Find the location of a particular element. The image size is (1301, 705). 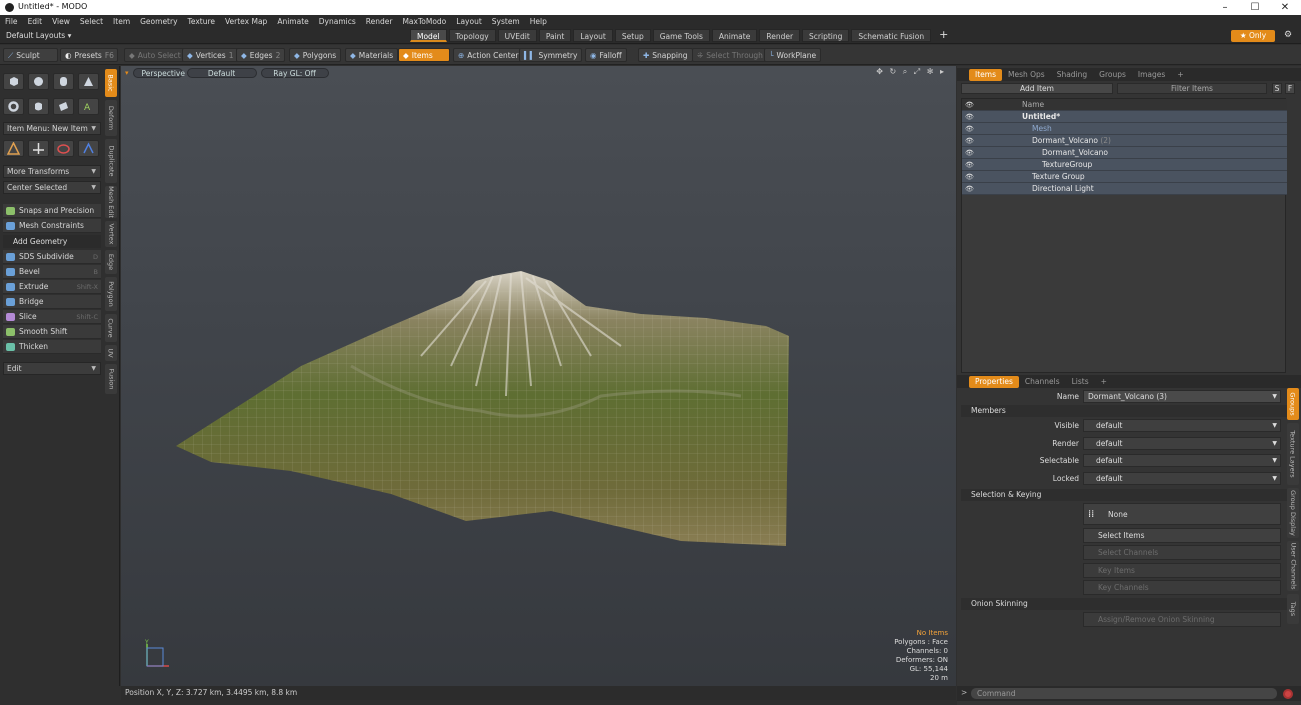

right-vtab-user-channels: User Channels is located at coordinates (1293, 566).